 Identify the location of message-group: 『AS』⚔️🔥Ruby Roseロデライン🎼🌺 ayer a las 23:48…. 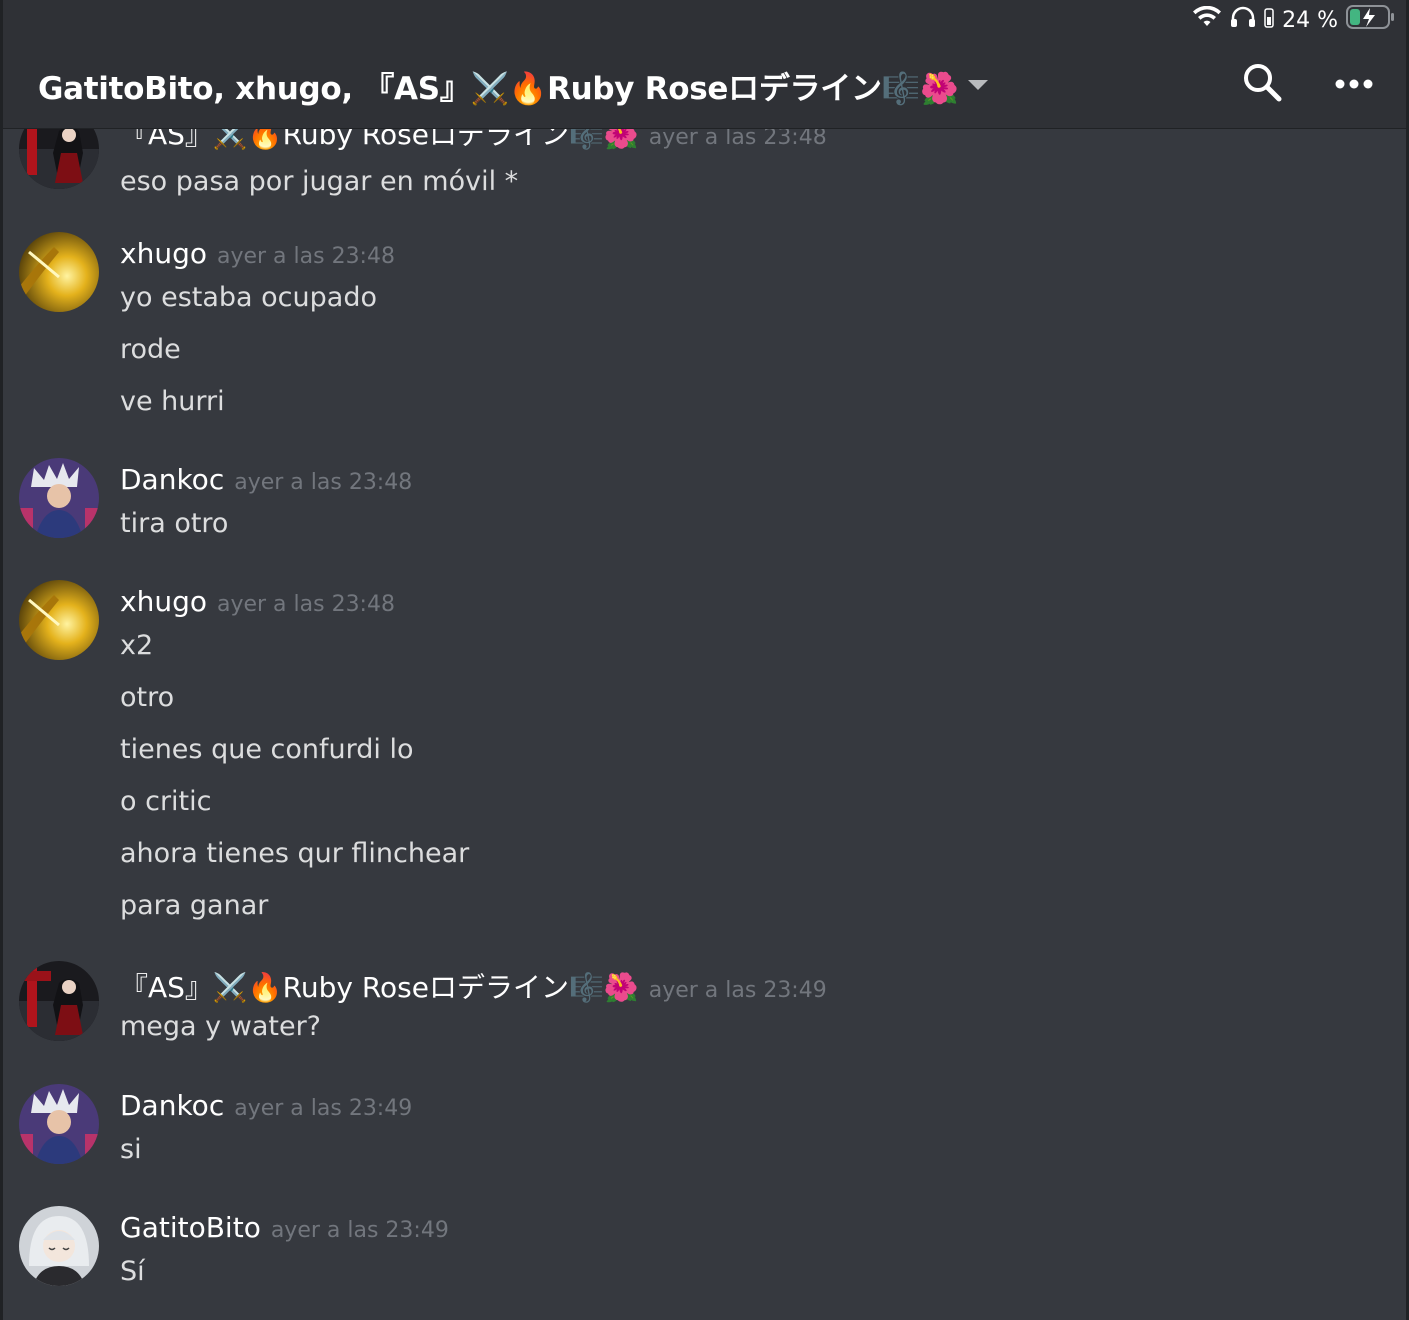
(704, 174).